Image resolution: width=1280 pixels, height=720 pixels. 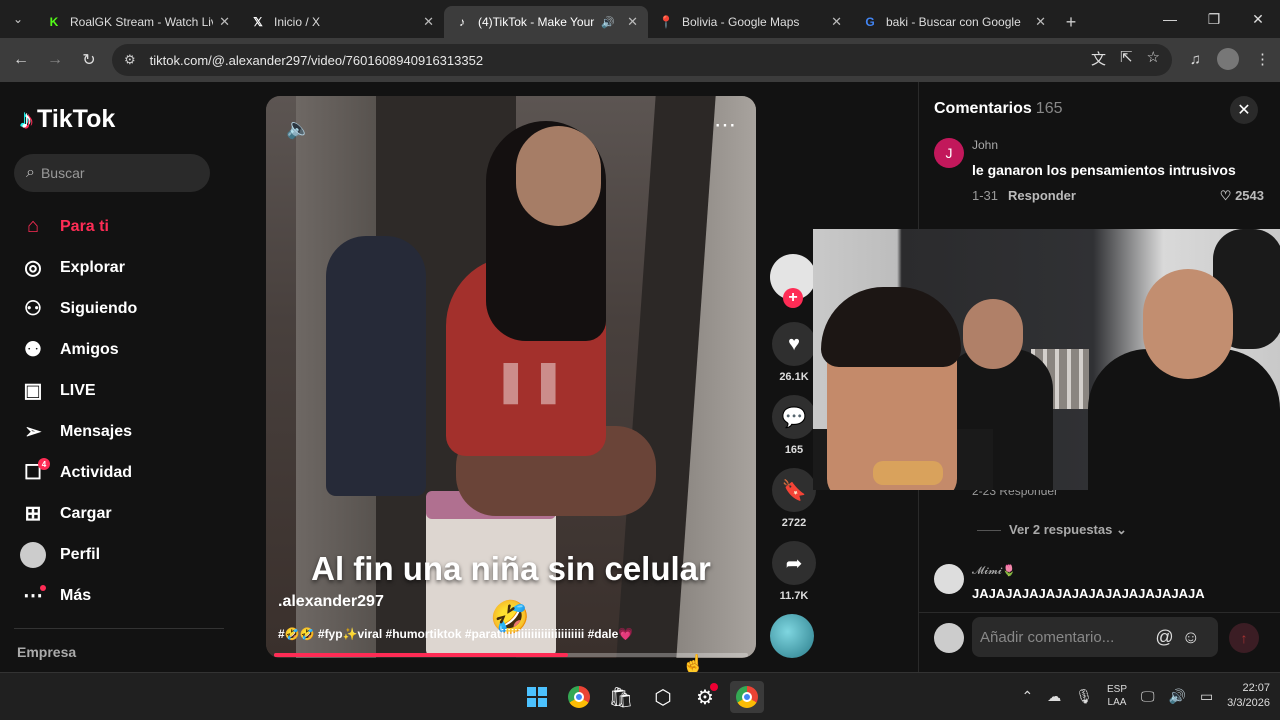 I want to click on like-count: 26.1K, so click(x=794, y=377).